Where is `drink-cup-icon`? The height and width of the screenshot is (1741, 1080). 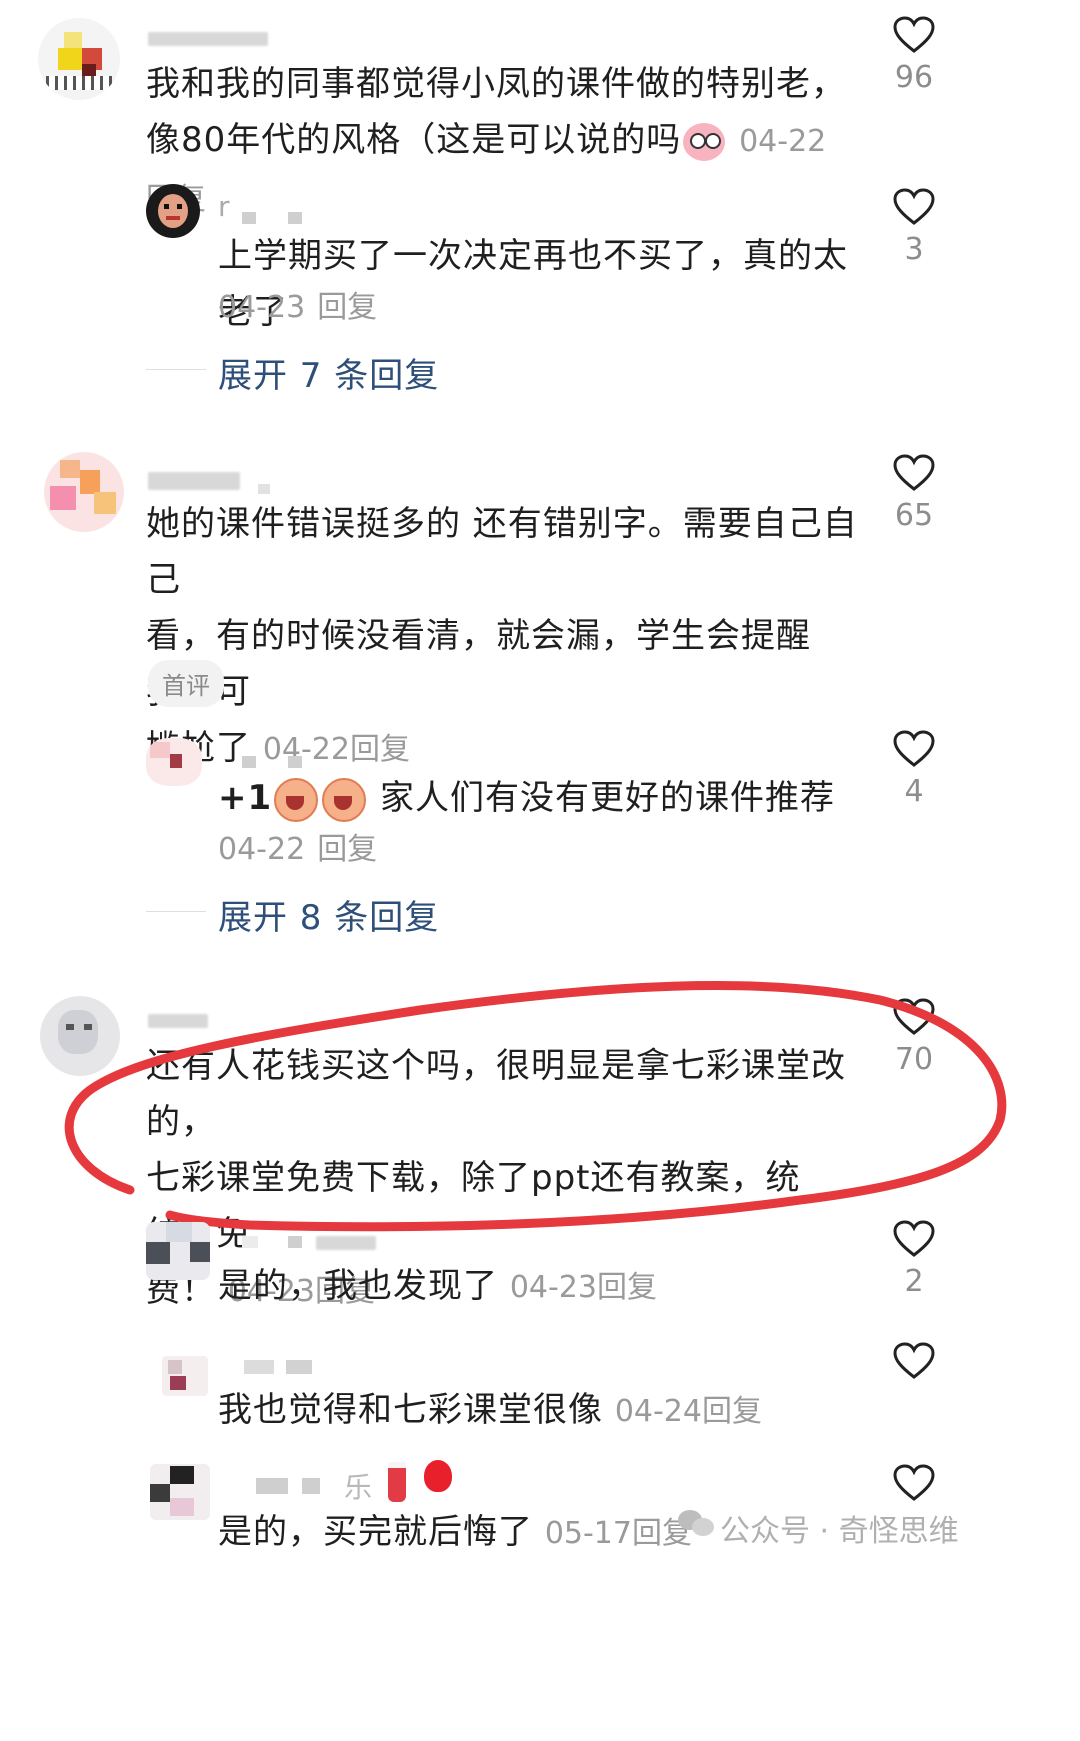 drink-cup-icon is located at coordinates (397, 1482).